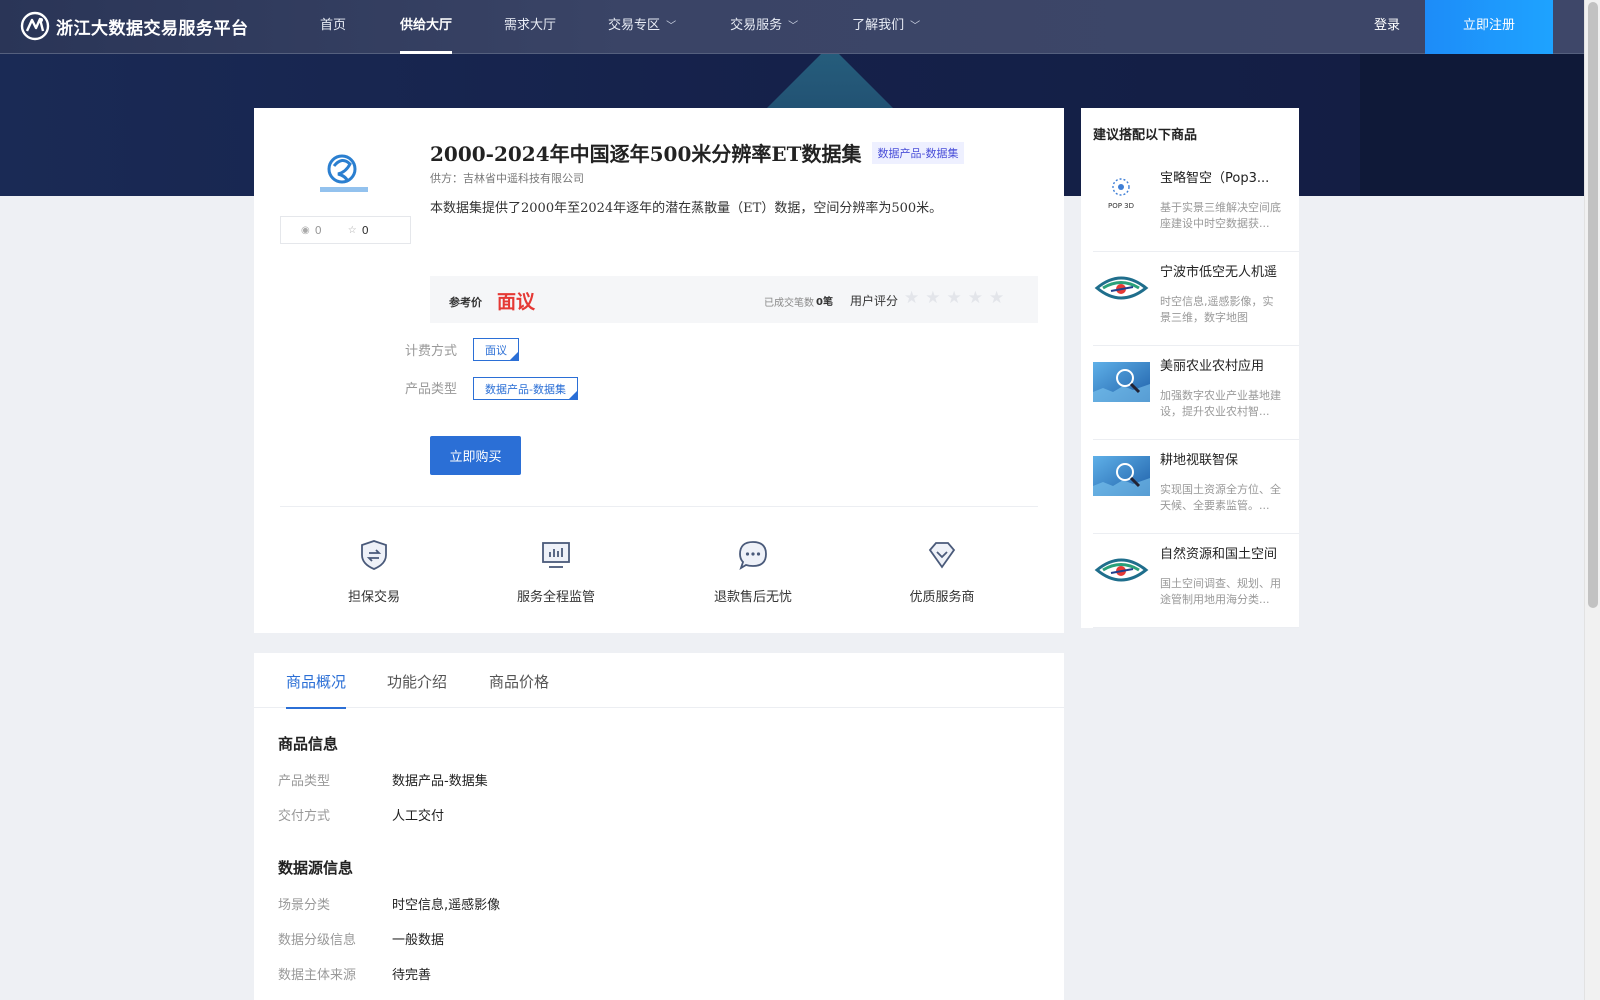 The height and width of the screenshot is (1000, 1600). I want to click on main-nav: 首页 供给大厅 需求大厅 交易专区 ﹀ 交易服务 ﹀ 了解我们 ﹀, so click(620, 27).